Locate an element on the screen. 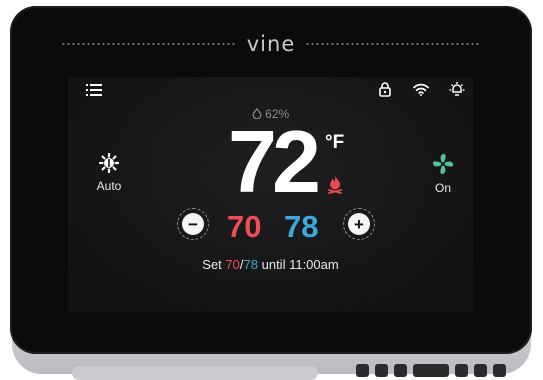 The height and width of the screenshot is (380, 543). plus-icon: + is located at coordinates (359, 224).